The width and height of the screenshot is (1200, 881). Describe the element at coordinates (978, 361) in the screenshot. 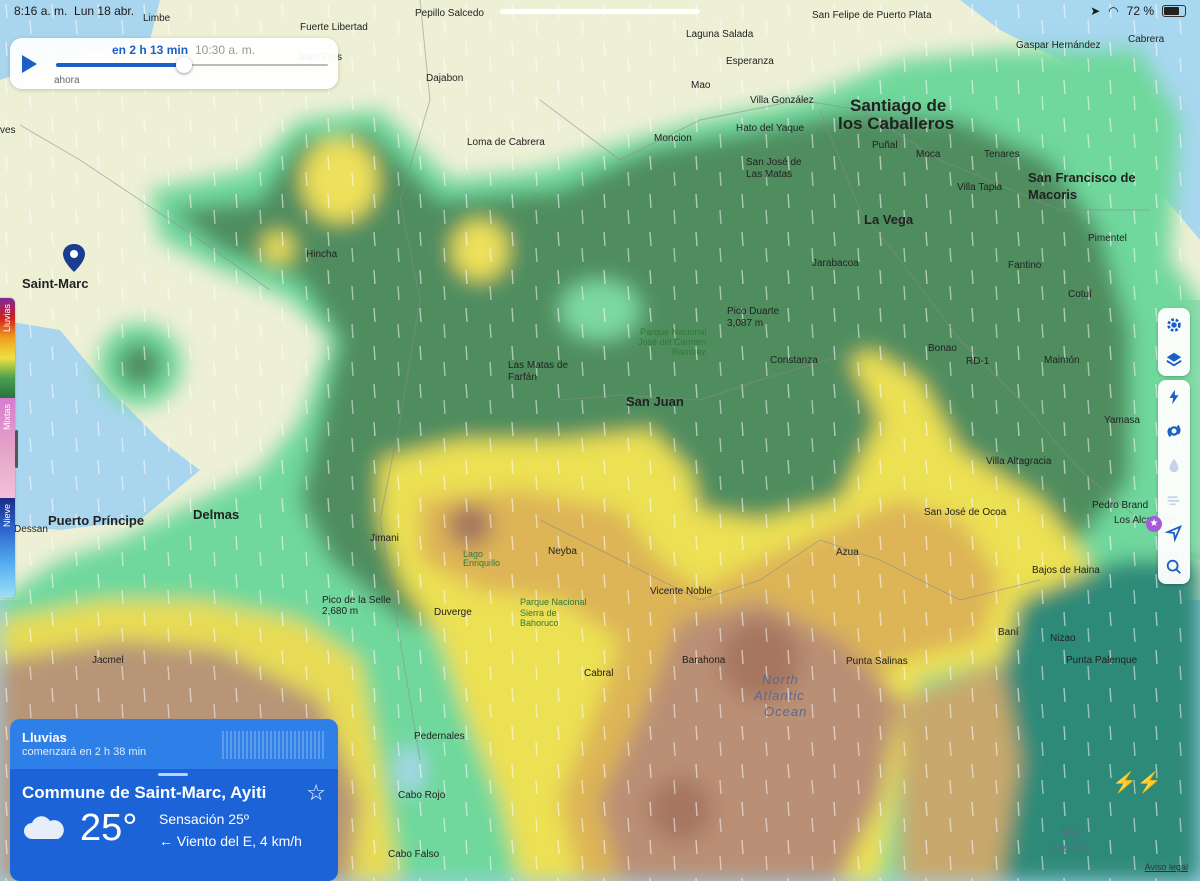

I see `map-label: RD-1` at that location.